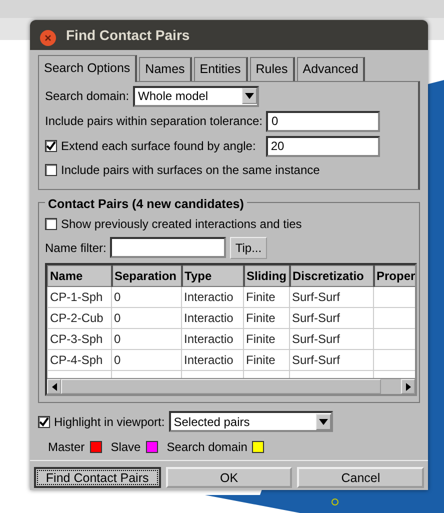  Describe the element at coordinates (190, 170) in the screenshot. I see `checkbox-label: Include pairs with surfaces on the same instance` at that location.